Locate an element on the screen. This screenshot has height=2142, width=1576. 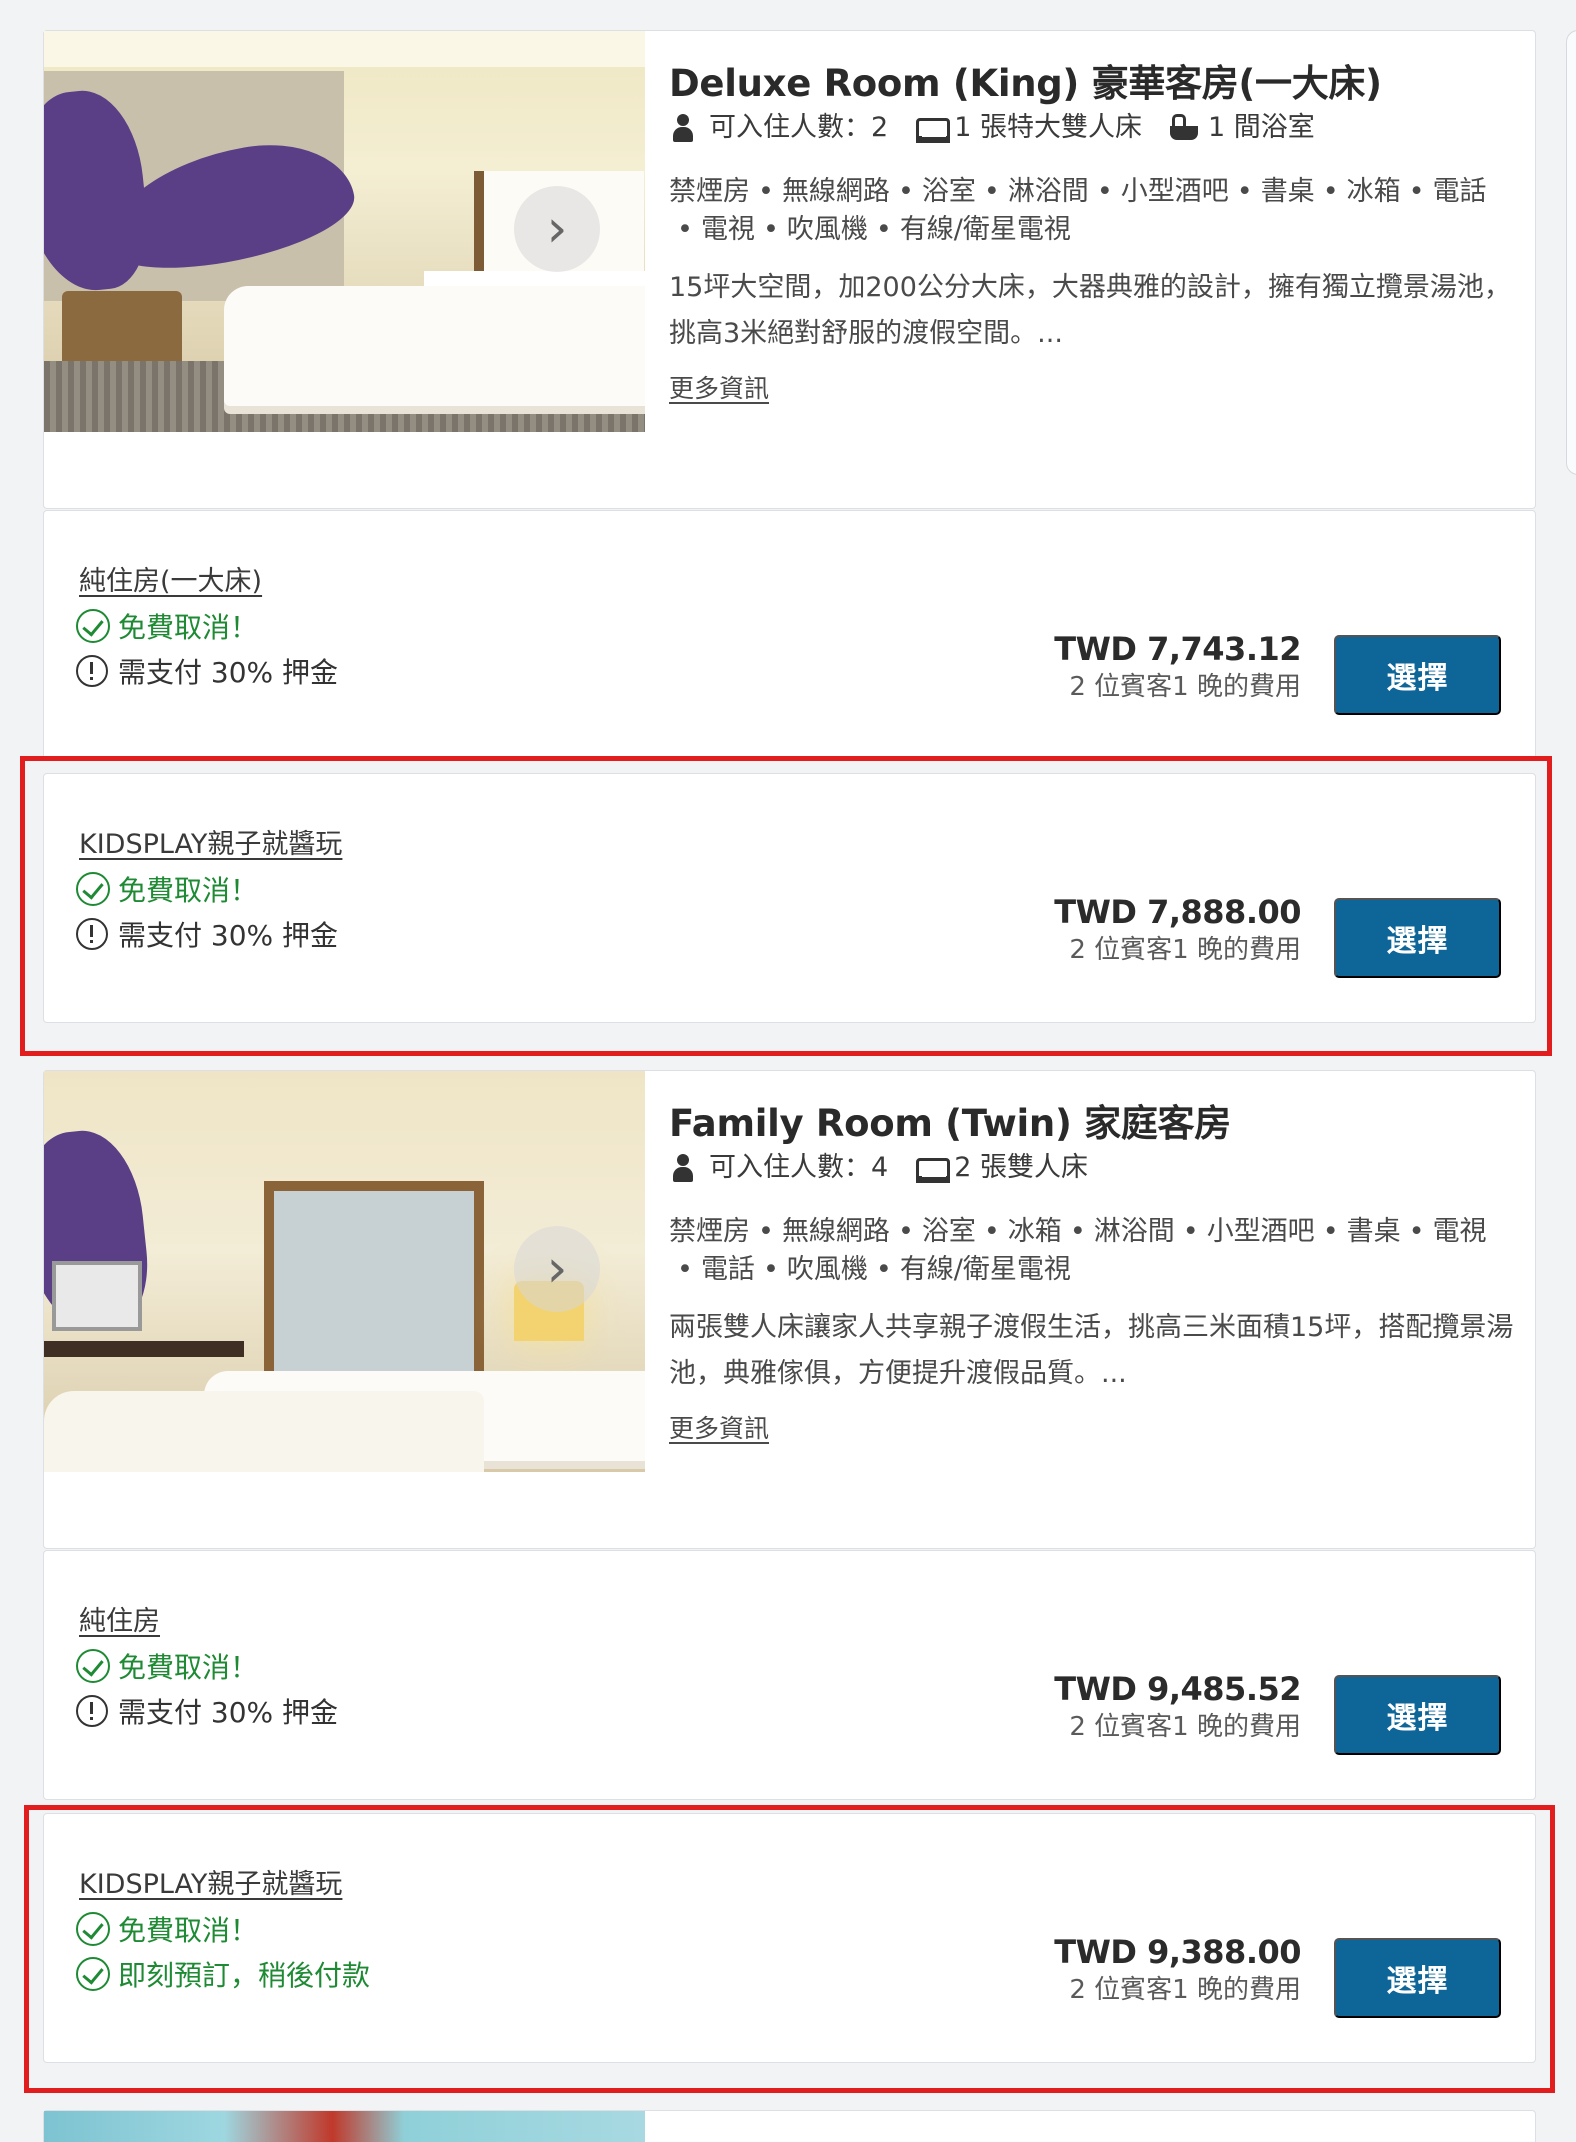
room-title: Family Room (Twin) 家庭客房 is located at coordinates (950, 1123).